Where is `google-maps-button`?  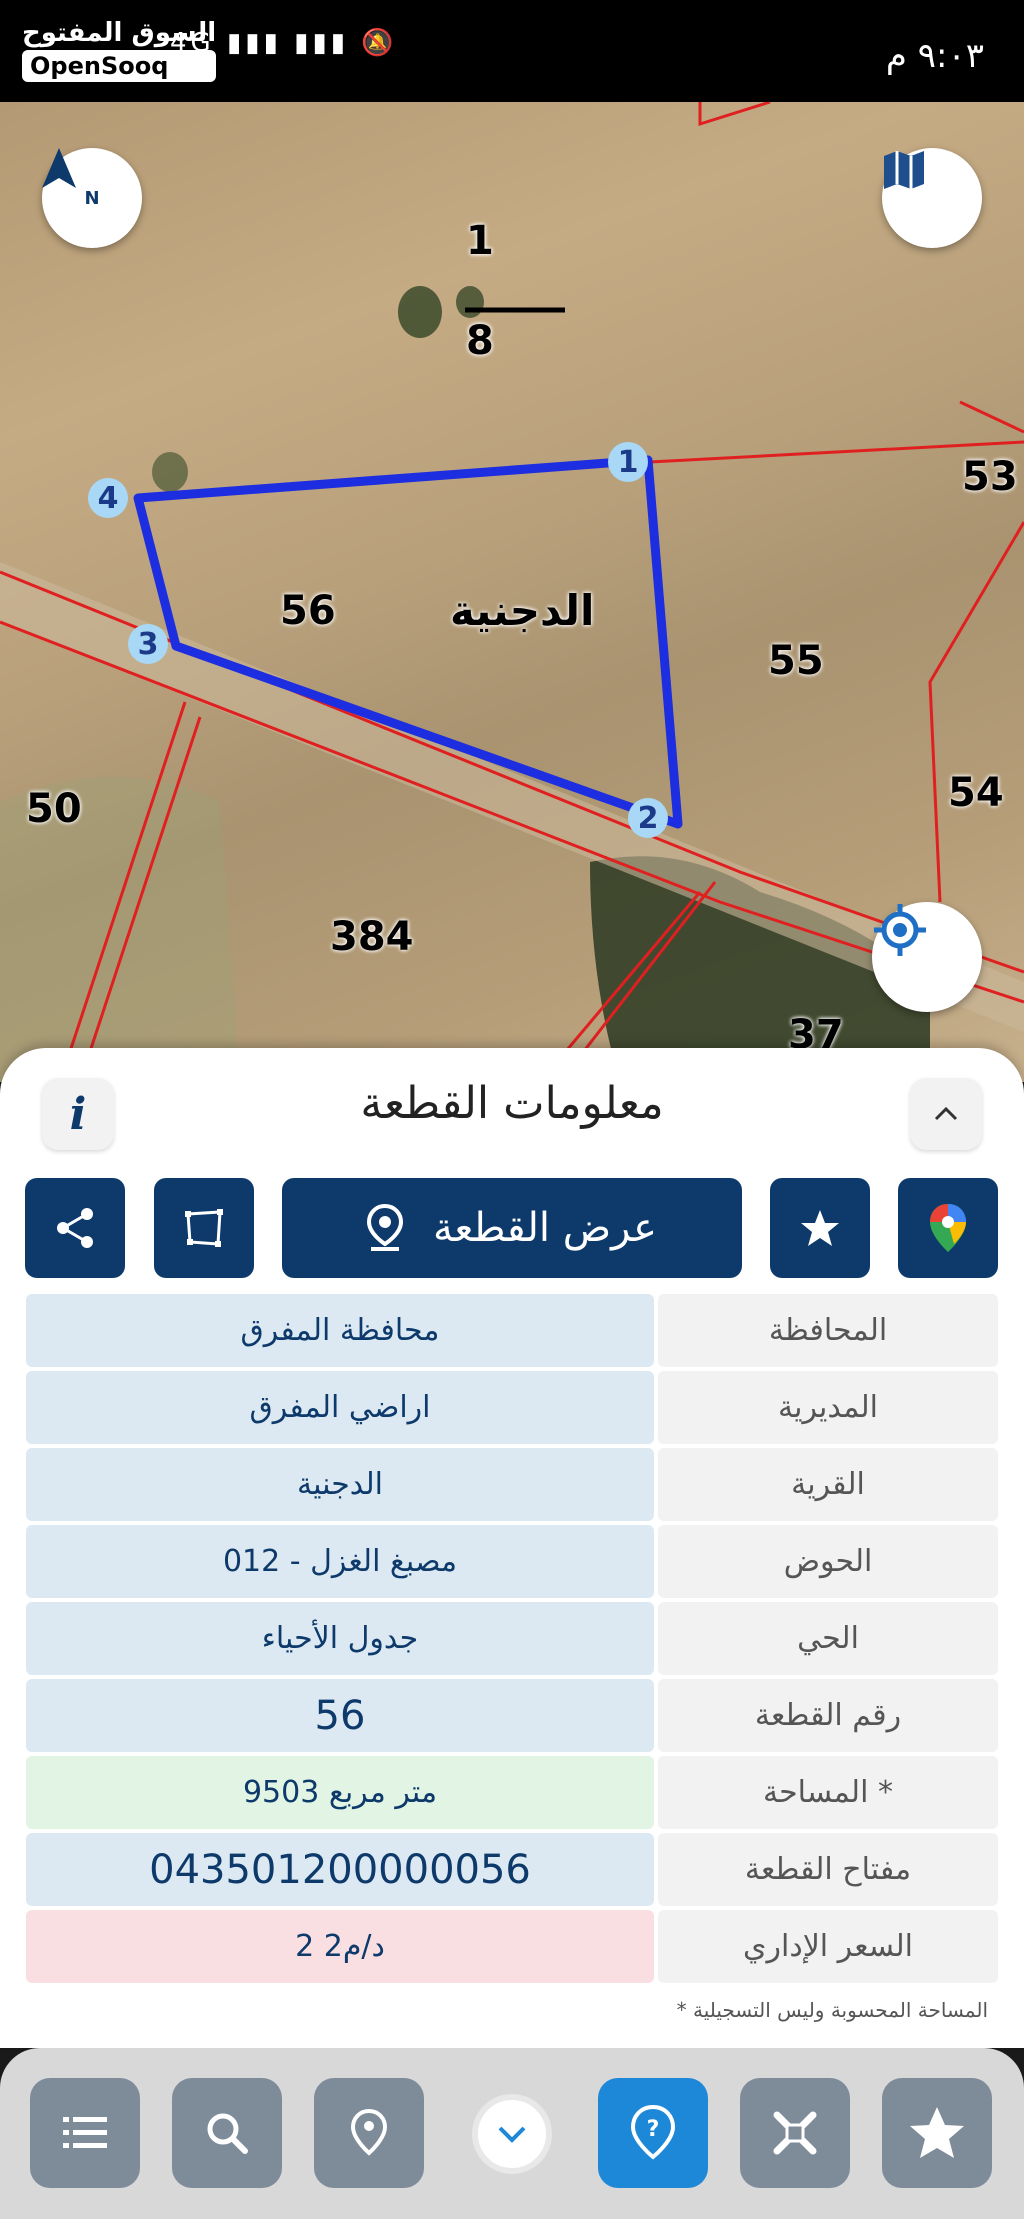 google-maps-button is located at coordinates (948, 1228).